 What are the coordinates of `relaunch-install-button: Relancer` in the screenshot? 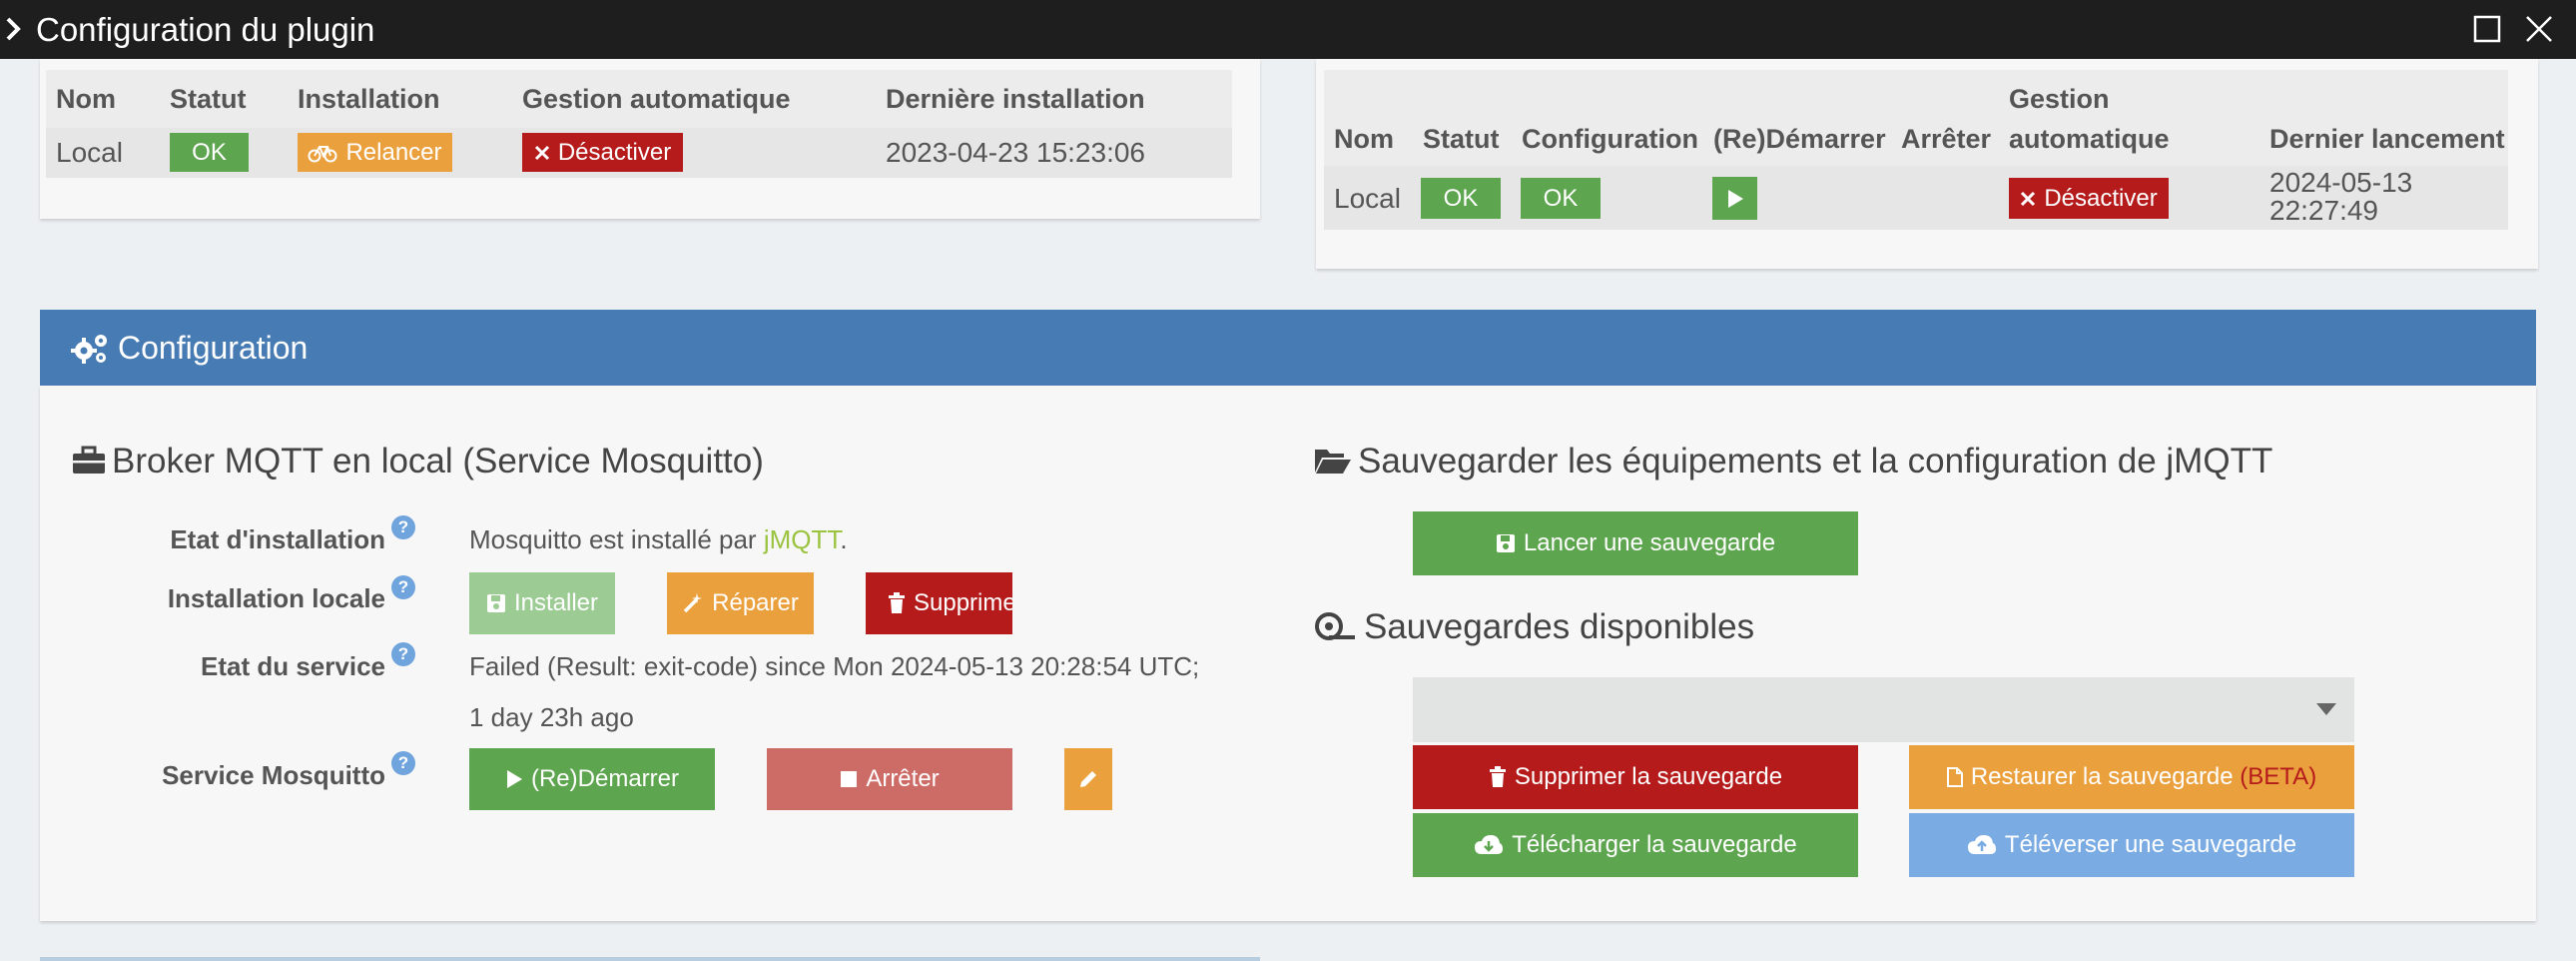 It's located at (375, 152).